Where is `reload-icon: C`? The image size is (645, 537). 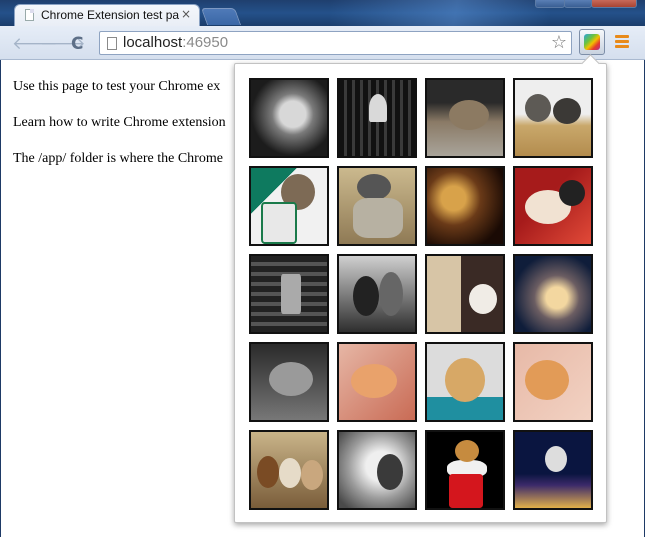 reload-icon: C is located at coordinates (77, 44).